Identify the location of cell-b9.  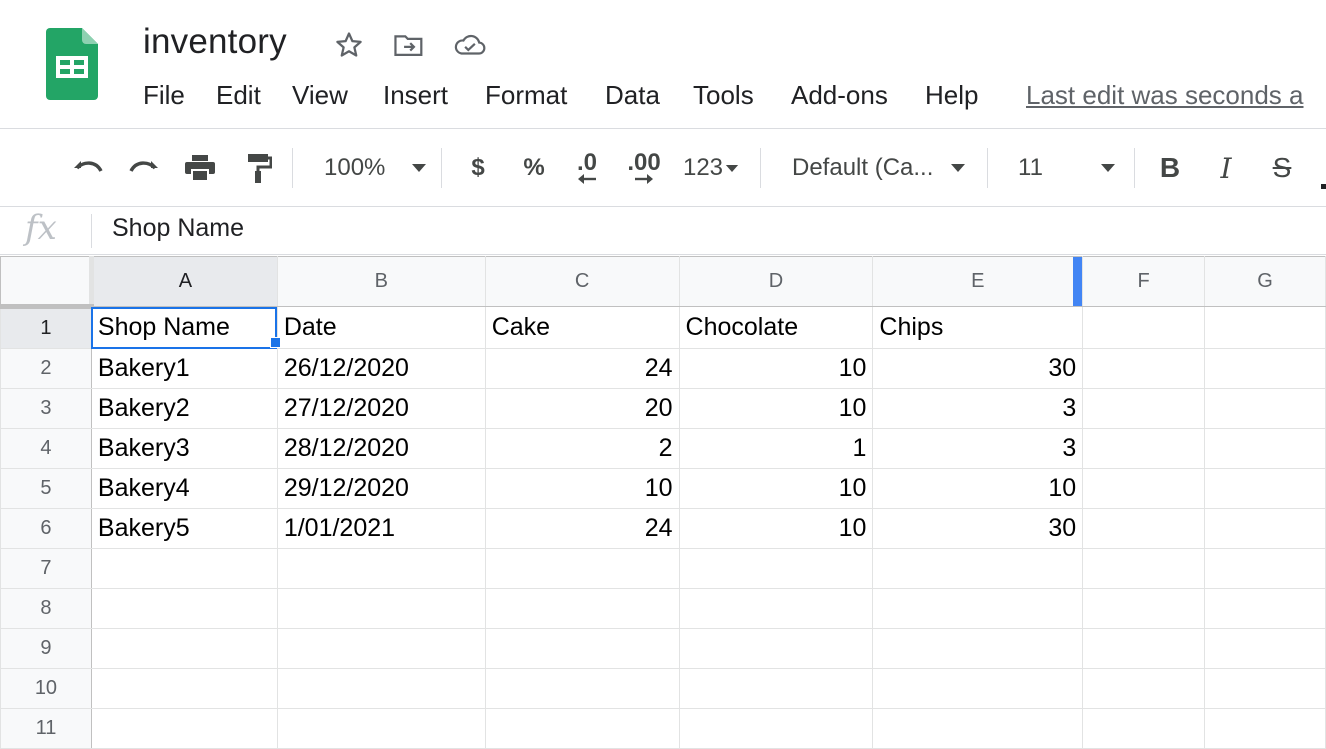
(381, 648).